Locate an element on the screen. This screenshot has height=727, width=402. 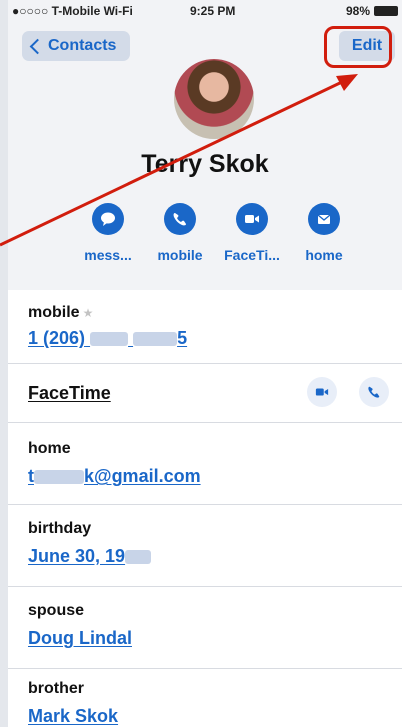
birthday-label: birthday is located at coordinates (60, 528).